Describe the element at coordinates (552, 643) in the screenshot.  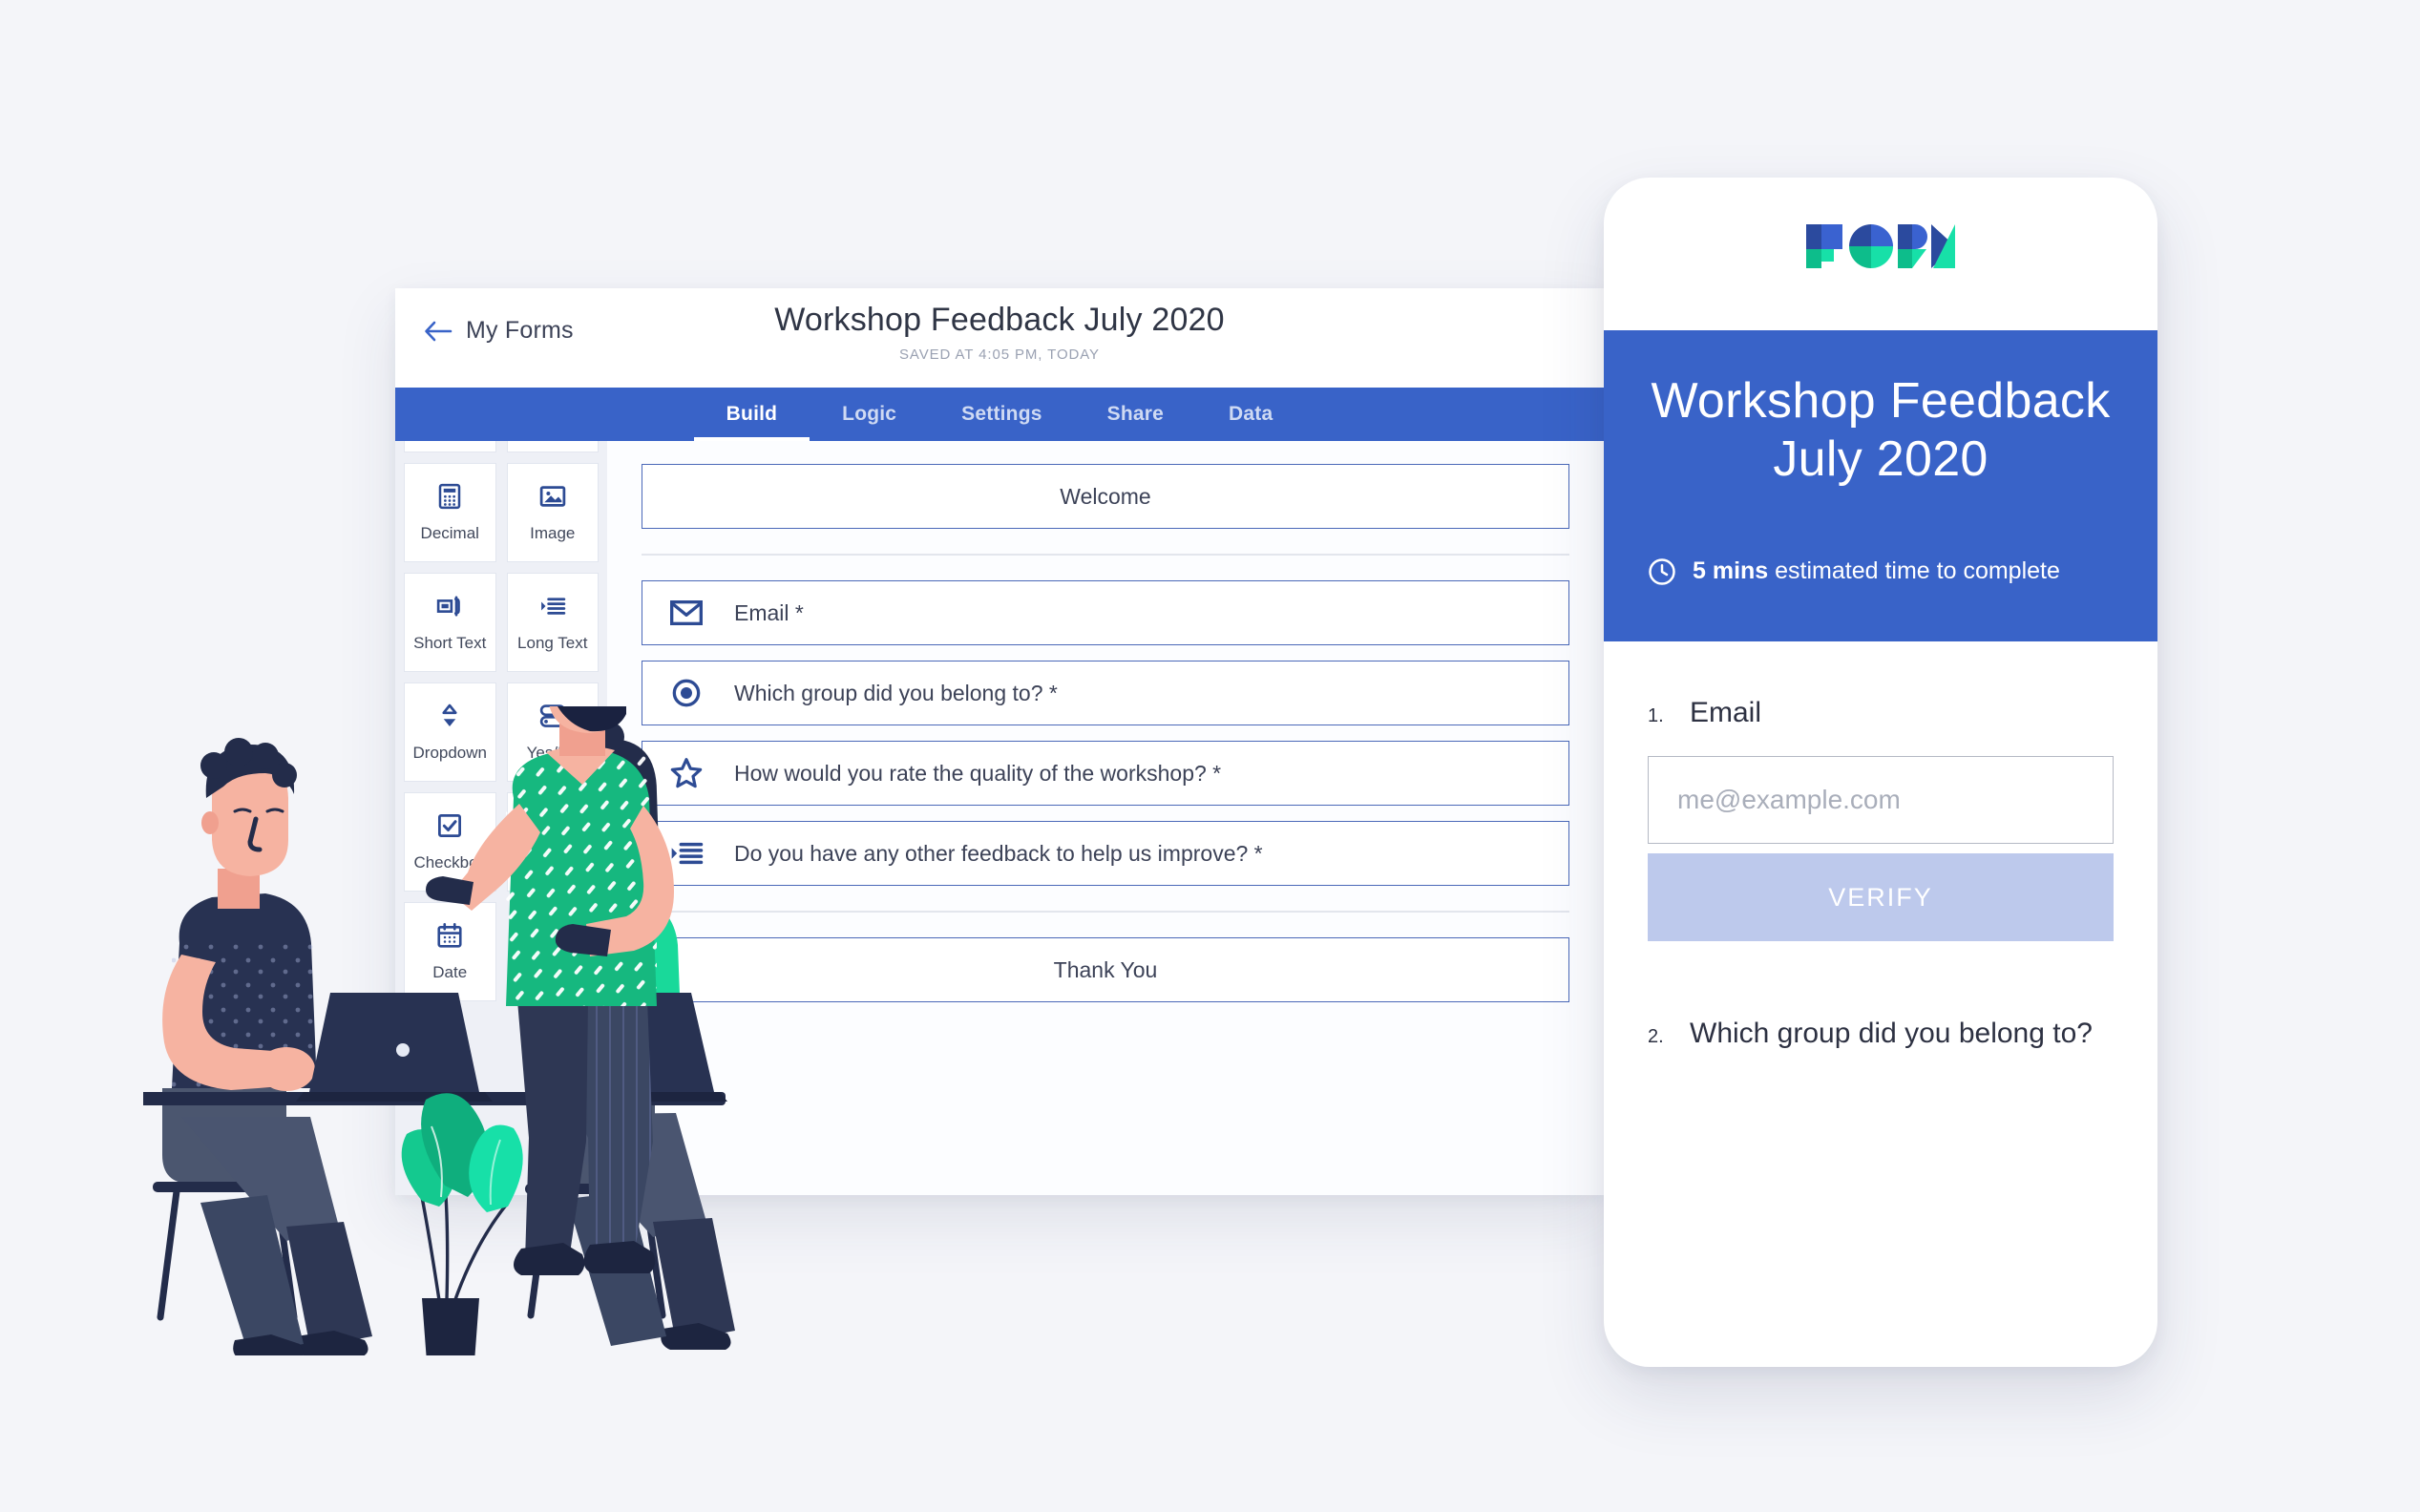
I see `palette-tile-label: Long Text` at that location.